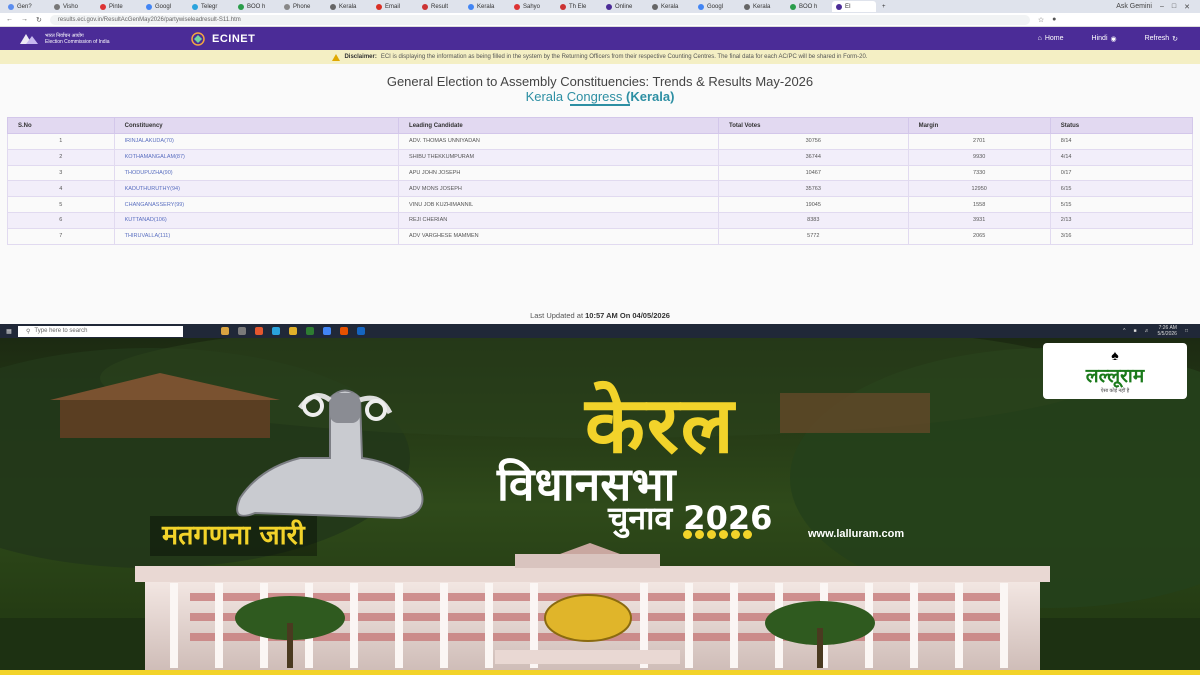  I want to click on browser-tab: Result, so click(440, 6).